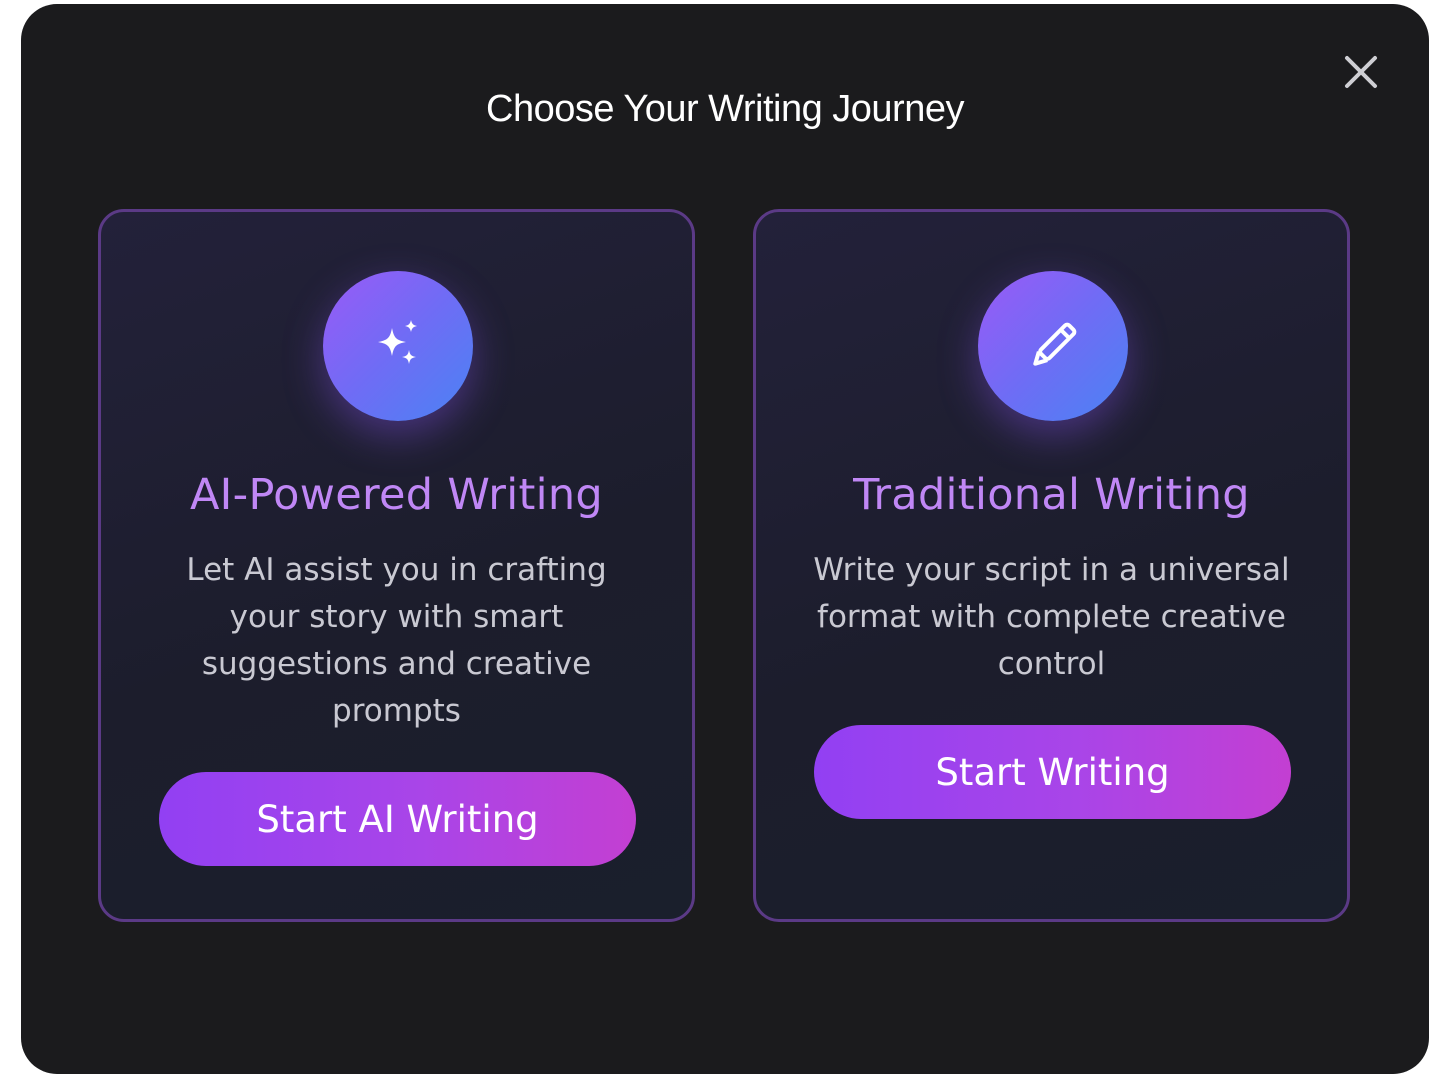 The height and width of the screenshot is (1080, 1450). Describe the element at coordinates (396, 495) in the screenshot. I see `card-title: AI-Powered Writing` at that location.